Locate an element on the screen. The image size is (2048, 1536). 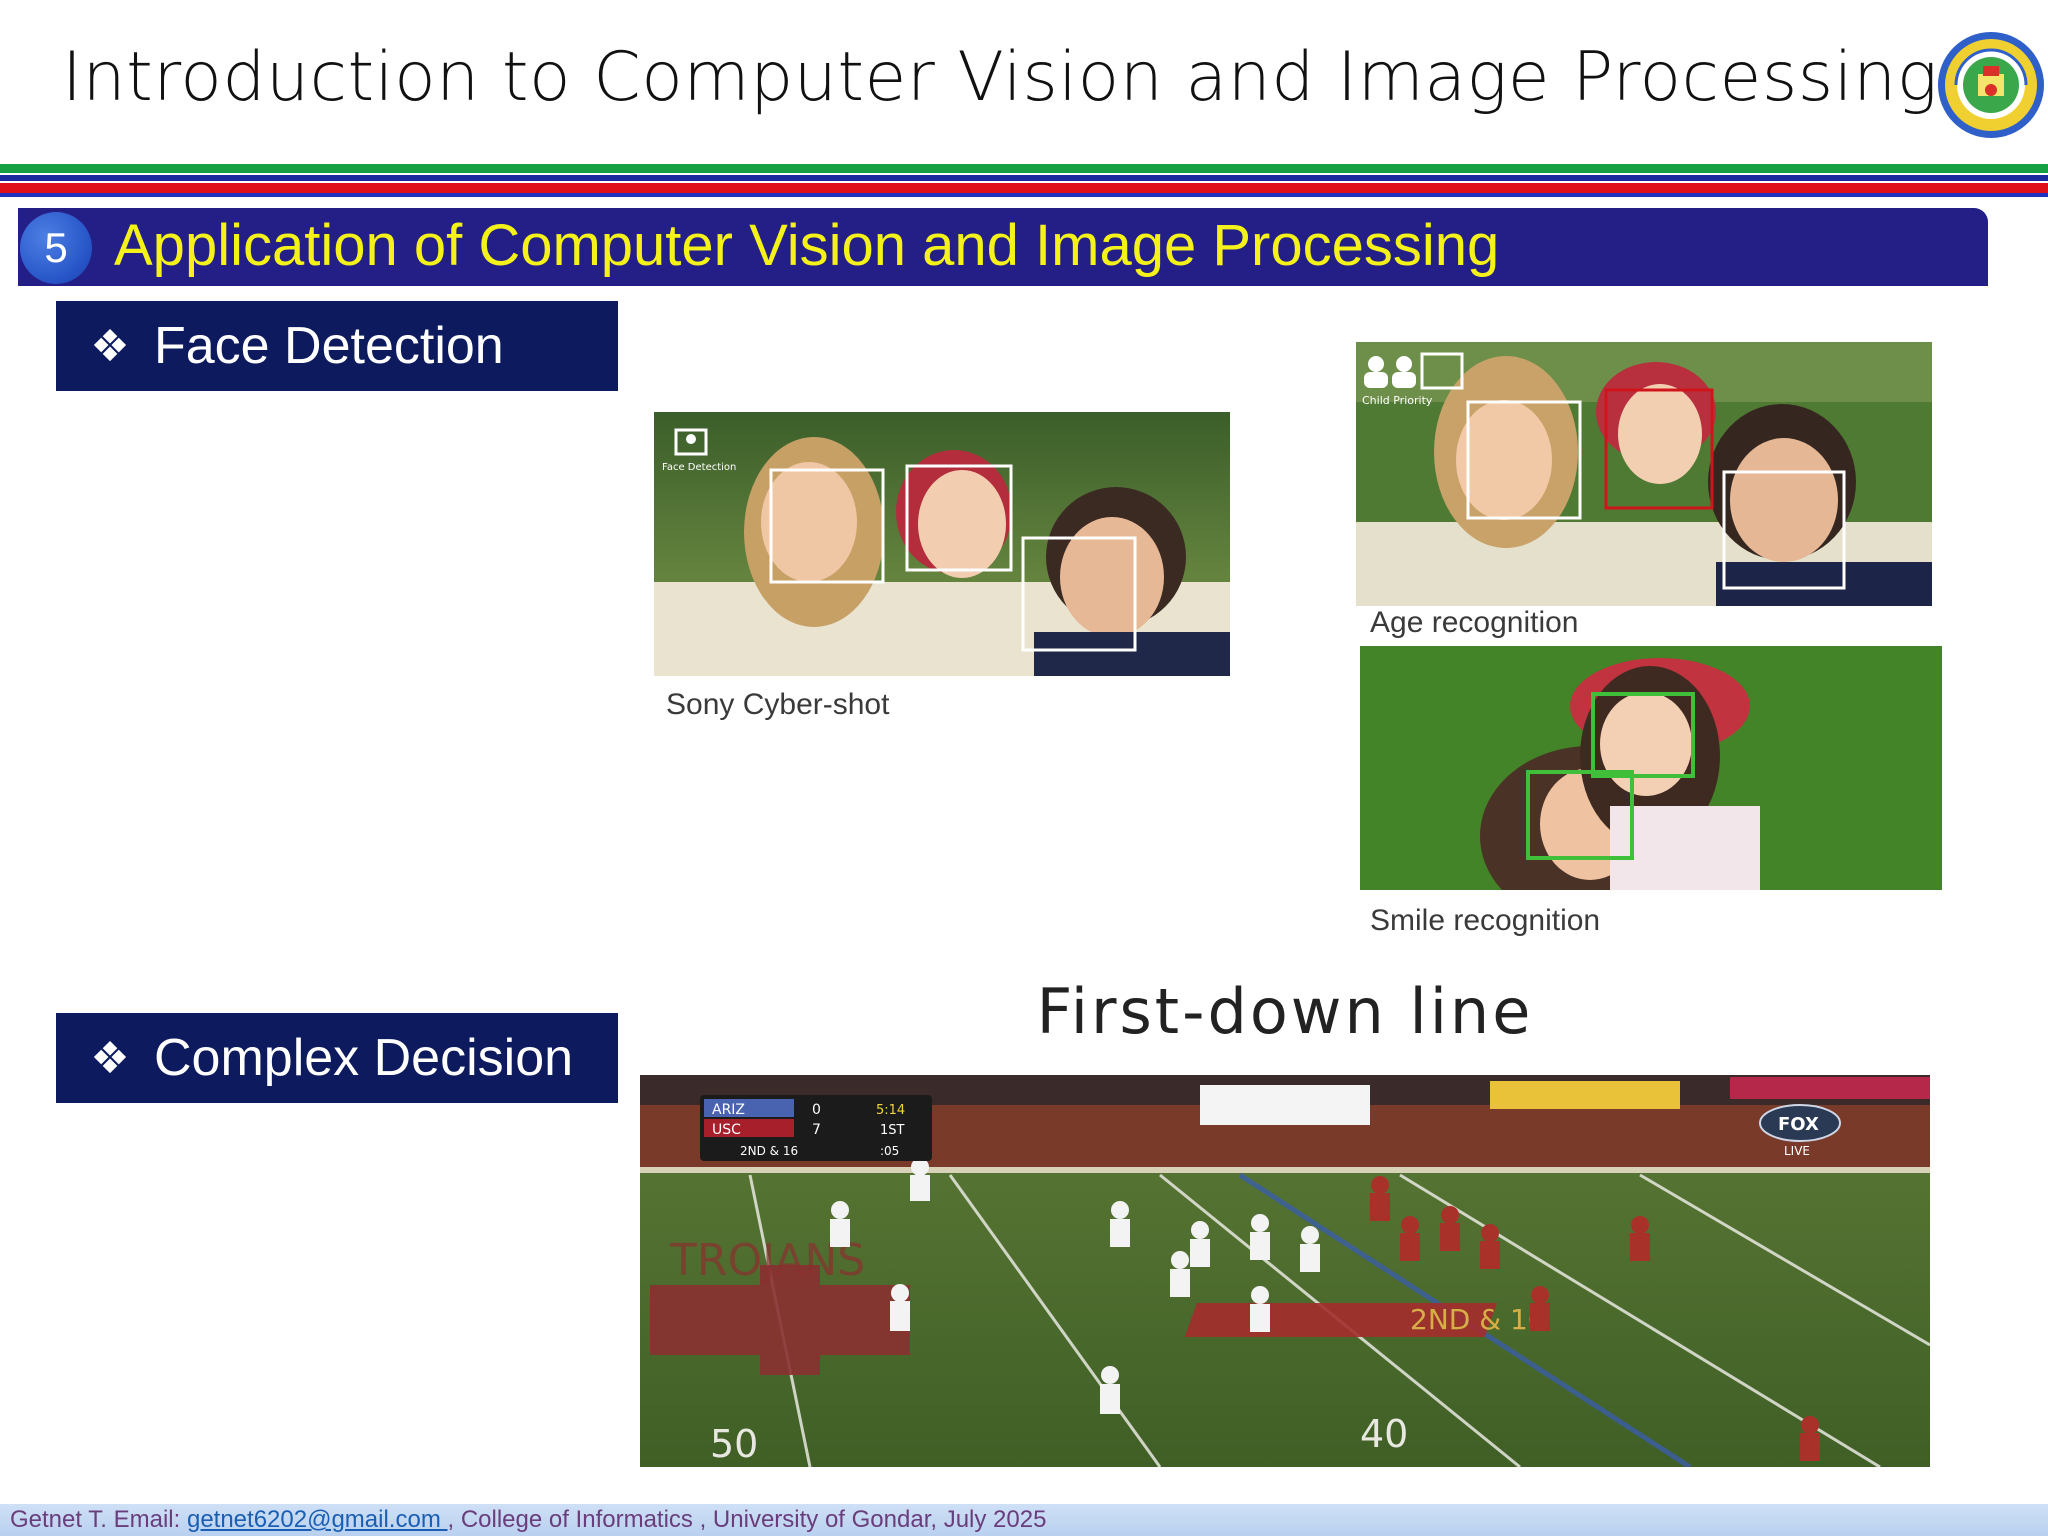
scoreboard: ARIZ 0 5:14 USC 7 1ST 2ND & 16 :05 is located at coordinates (816, 1128).